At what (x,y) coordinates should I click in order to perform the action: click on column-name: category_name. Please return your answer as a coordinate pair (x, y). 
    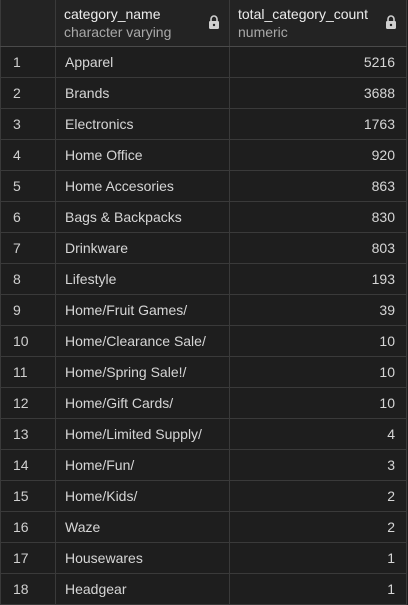
    Looking at the image, I should click on (112, 14).